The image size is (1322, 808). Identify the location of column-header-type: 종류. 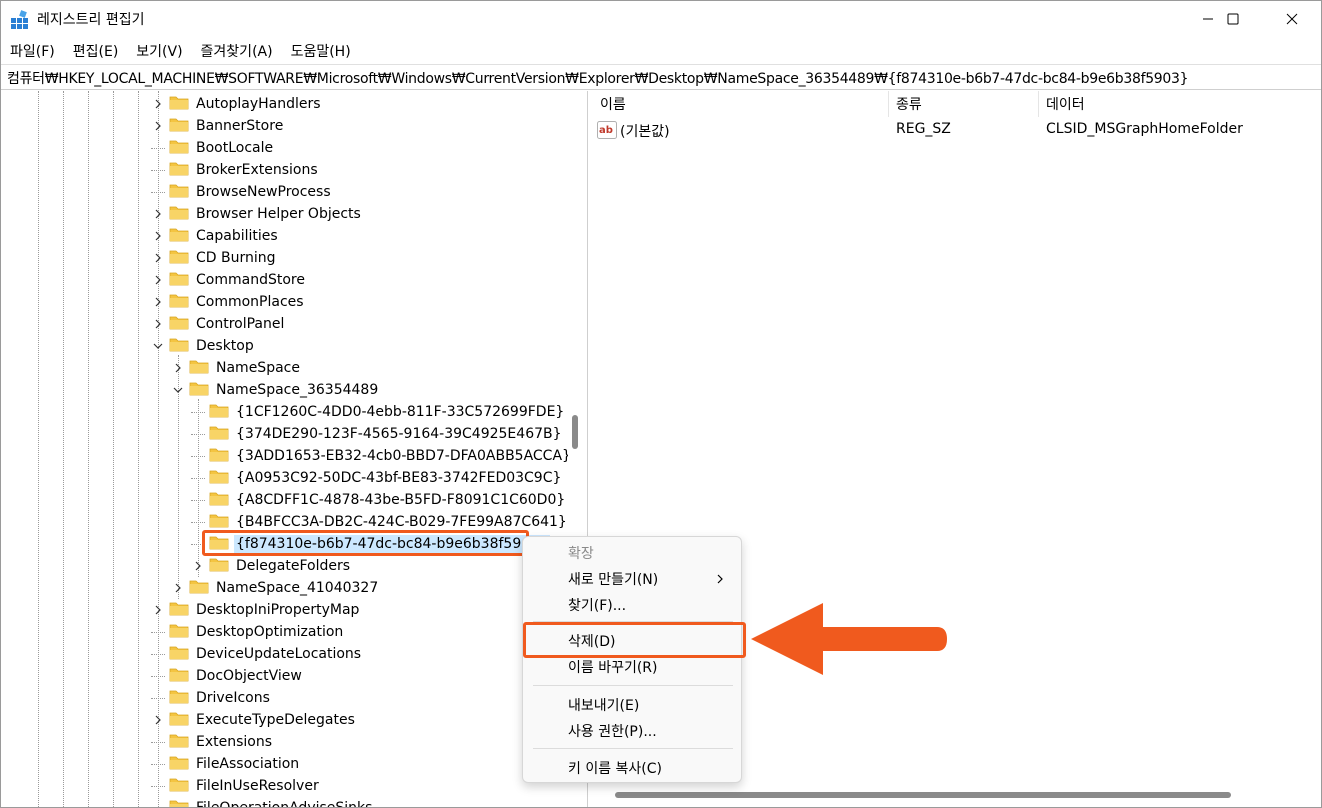
(964, 104).